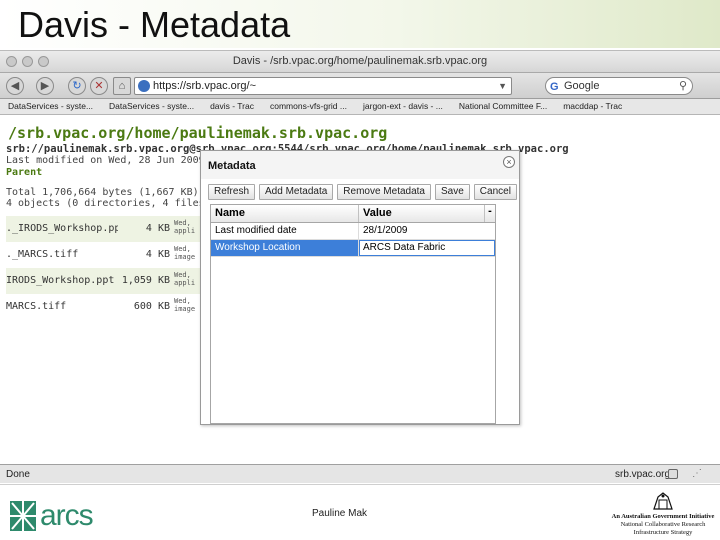  Describe the element at coordinates (144, 86) in the screenshot. I see `site-identity-icon` at that location.